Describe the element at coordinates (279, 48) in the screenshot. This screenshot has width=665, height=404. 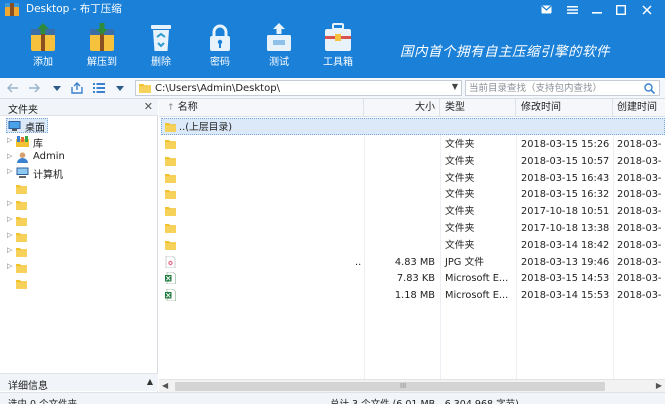
I see `test-button: 测试` at that location.